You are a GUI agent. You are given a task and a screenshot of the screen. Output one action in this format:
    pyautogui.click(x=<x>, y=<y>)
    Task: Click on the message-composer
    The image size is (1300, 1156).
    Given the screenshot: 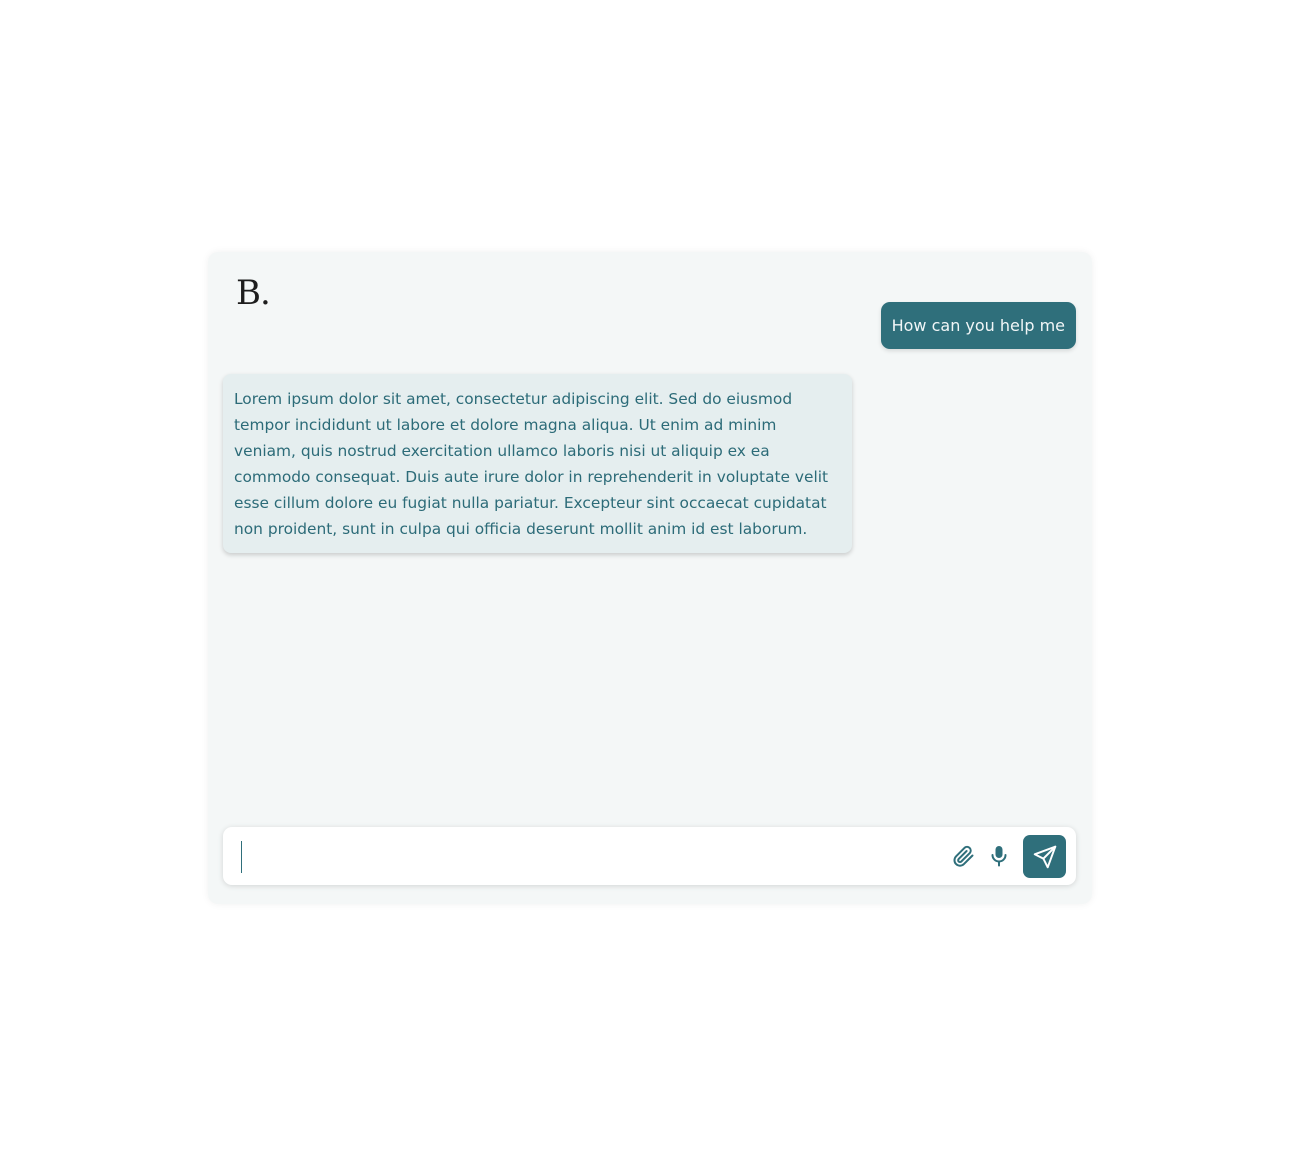 What is the action you would take?
    pyautogui.click(x=649, y=856)
    